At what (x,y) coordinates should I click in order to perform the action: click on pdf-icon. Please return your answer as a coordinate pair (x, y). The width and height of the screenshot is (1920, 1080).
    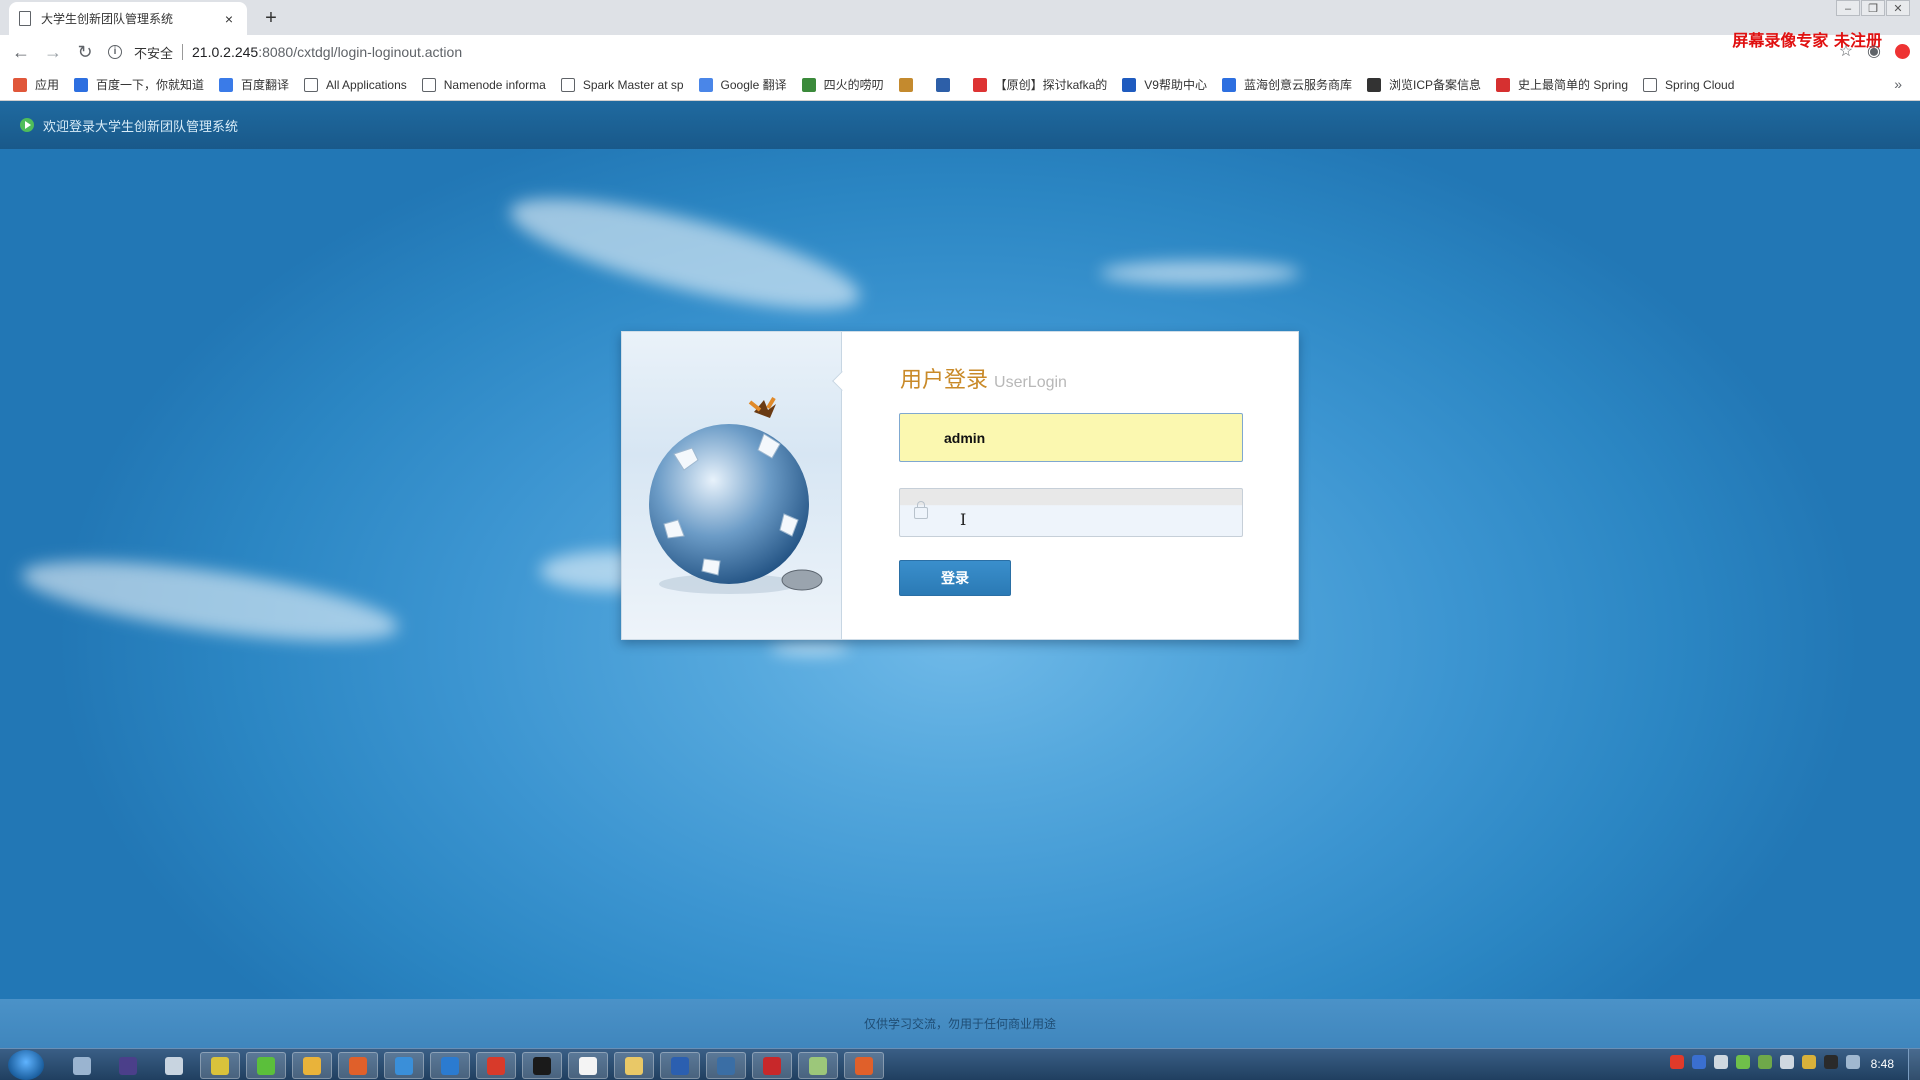
    Looking at the image, I should click on (772, 1065).